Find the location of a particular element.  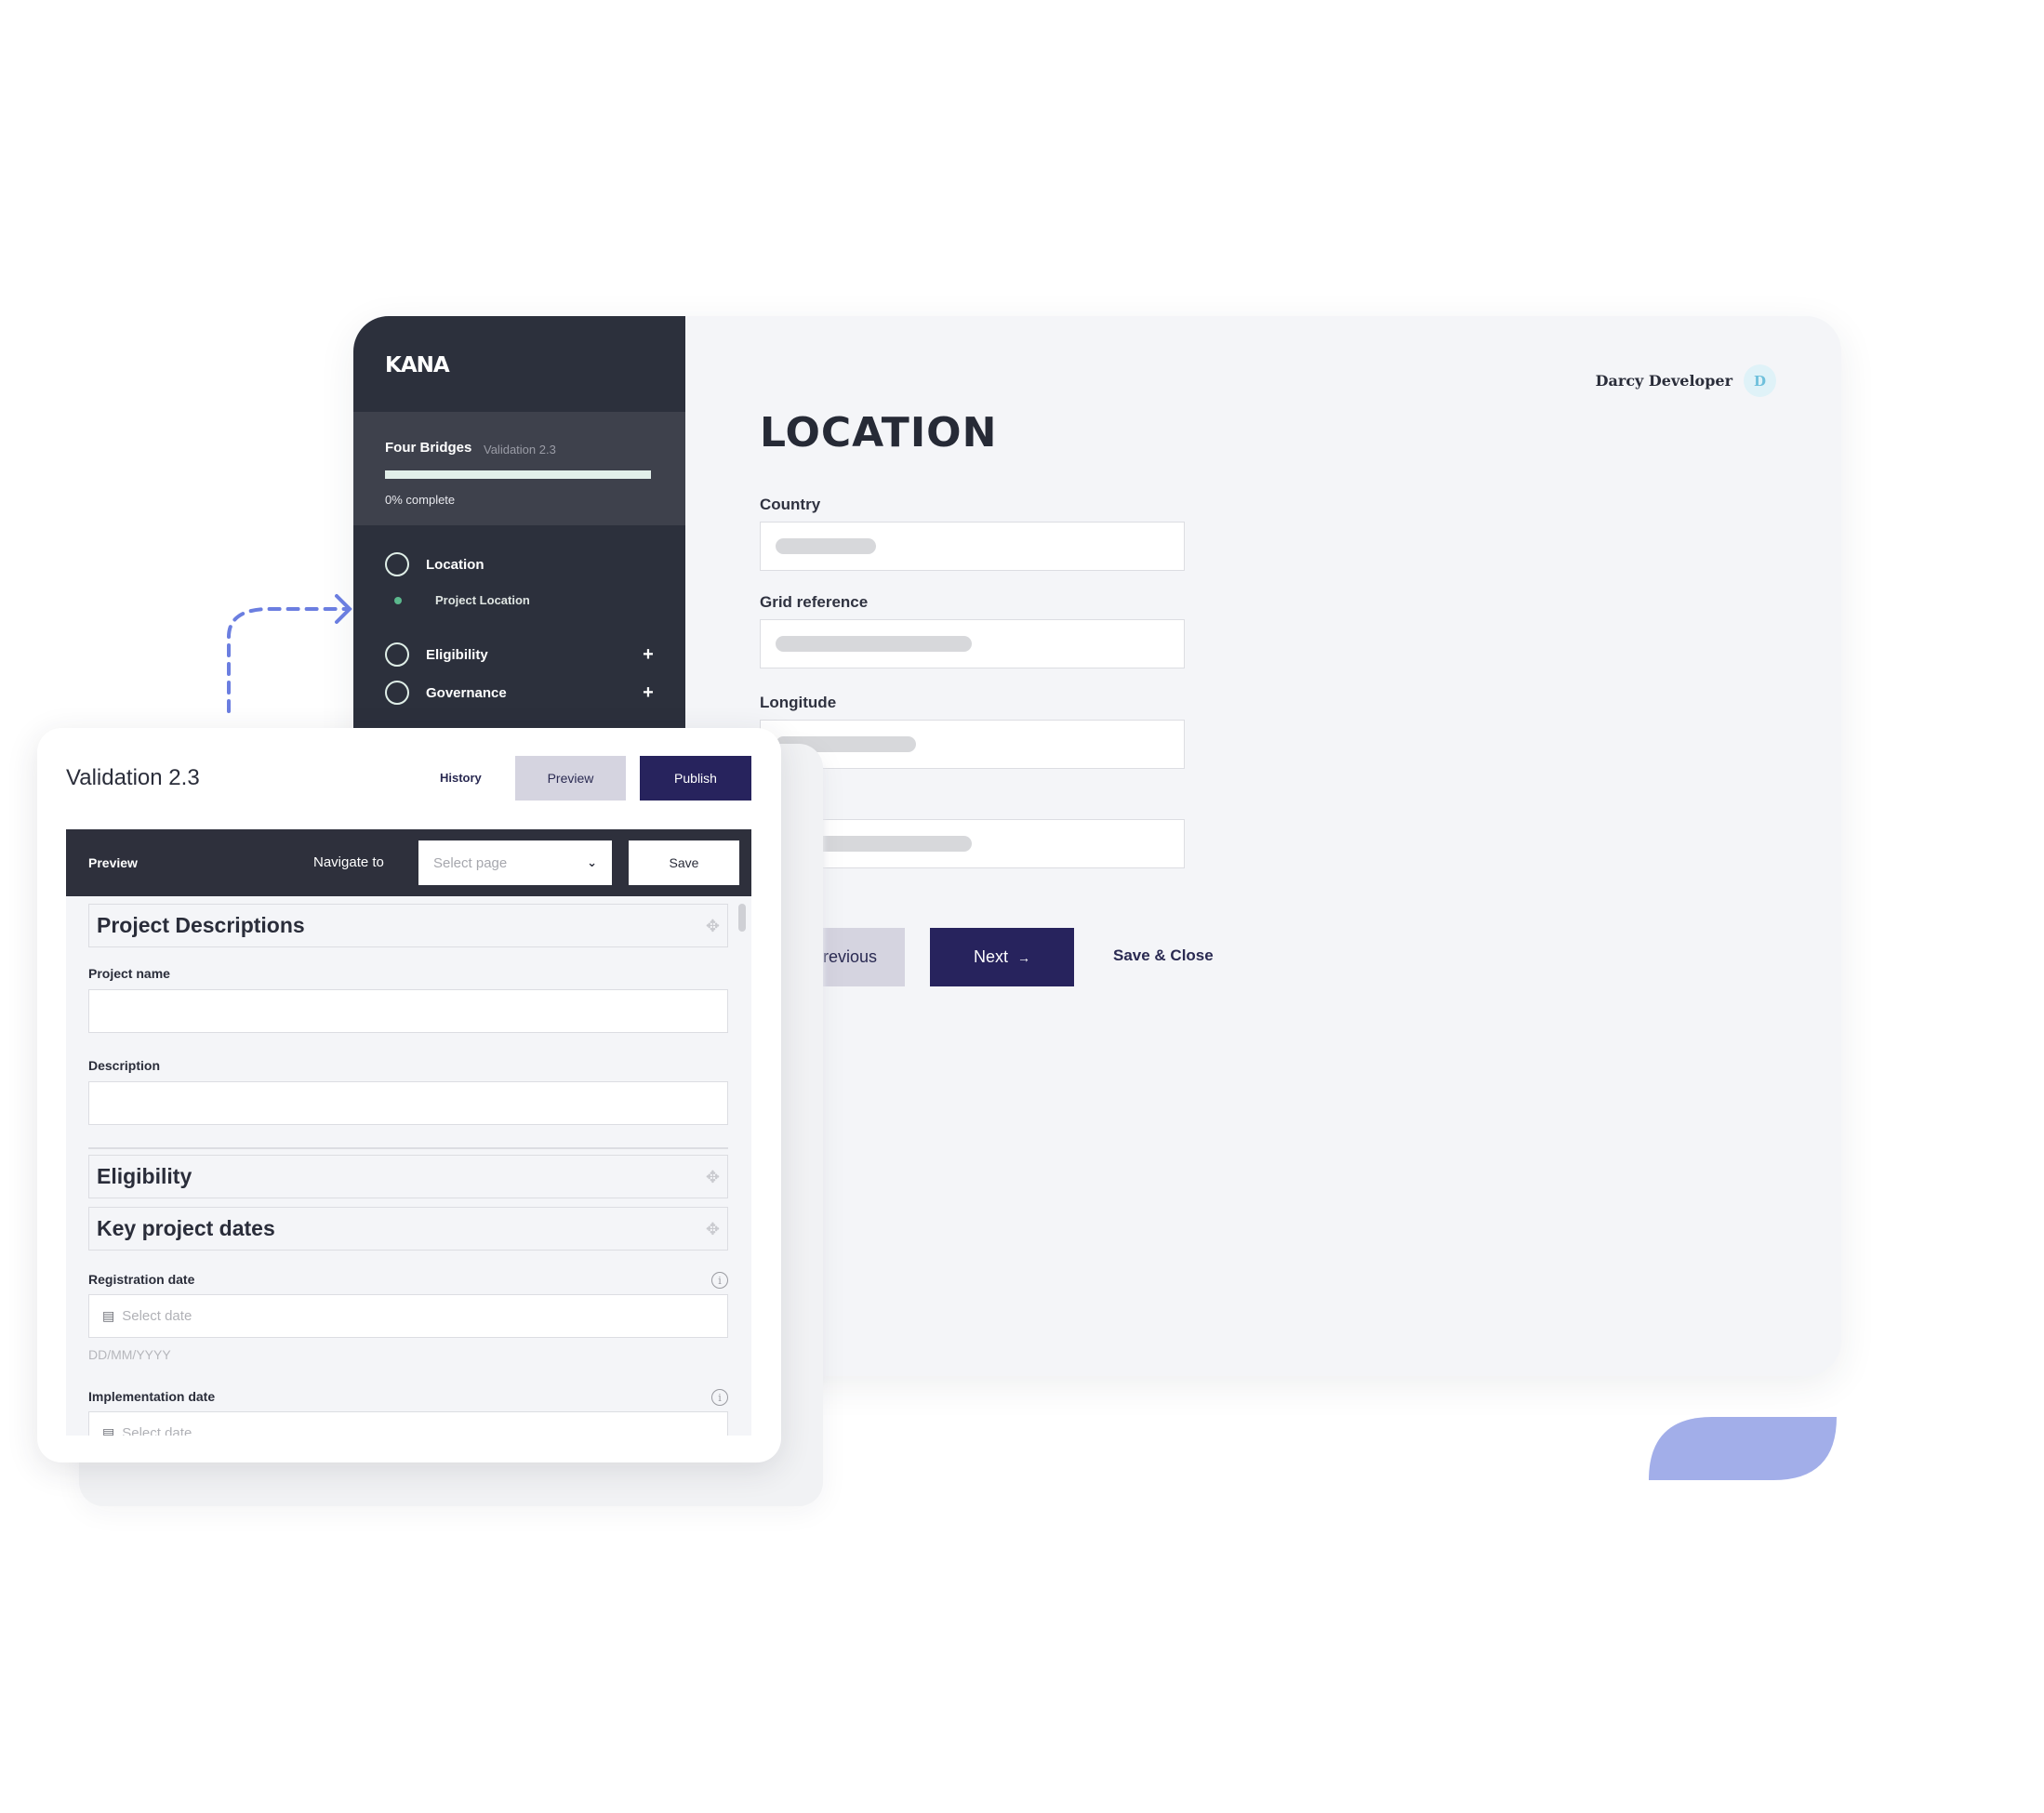

project-name: Four Bridges is located at coordinates (428, 448).